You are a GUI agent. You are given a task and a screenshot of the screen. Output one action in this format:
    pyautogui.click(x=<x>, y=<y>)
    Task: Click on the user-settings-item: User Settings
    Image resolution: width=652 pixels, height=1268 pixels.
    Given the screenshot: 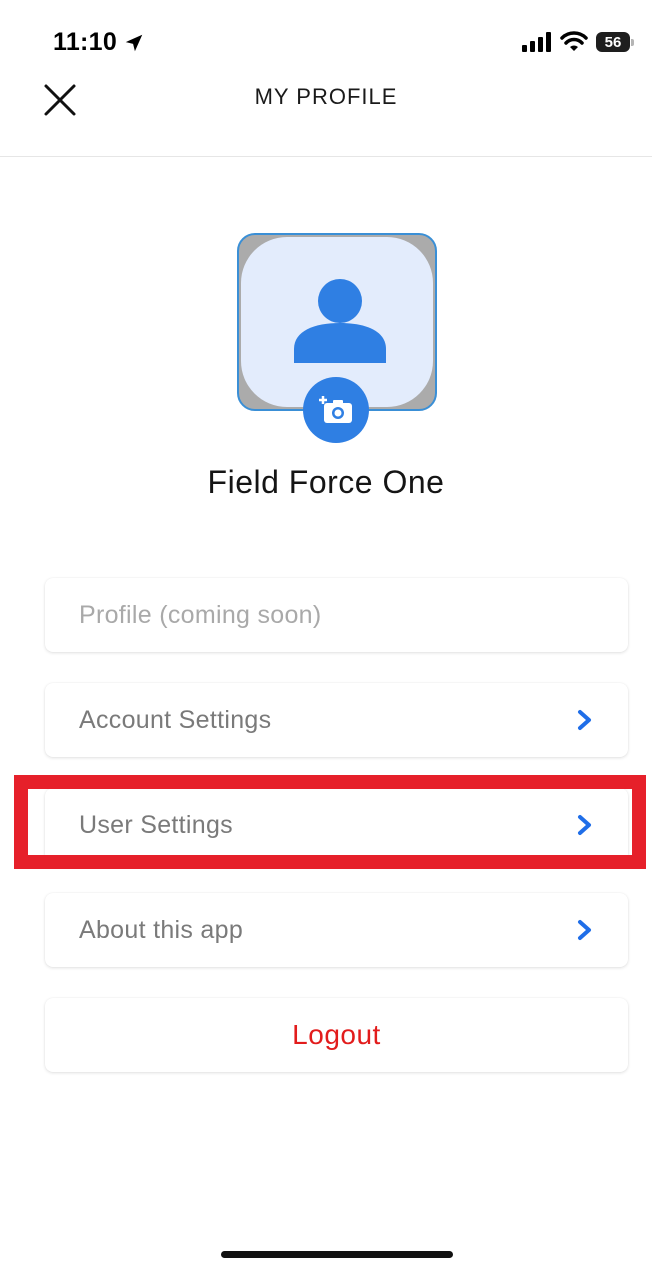 What is the action you would take?
    pyautogui.click(x=336, y=825)
    